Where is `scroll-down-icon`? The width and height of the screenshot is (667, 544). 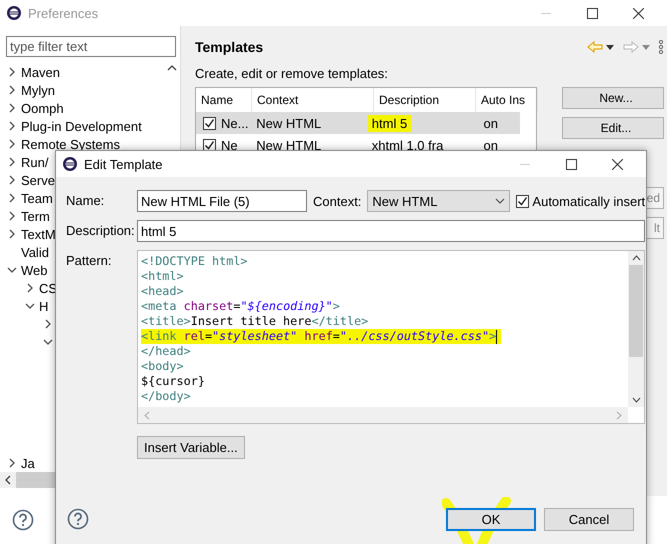
scroll-down-icon is located at coordinates (636, 400).